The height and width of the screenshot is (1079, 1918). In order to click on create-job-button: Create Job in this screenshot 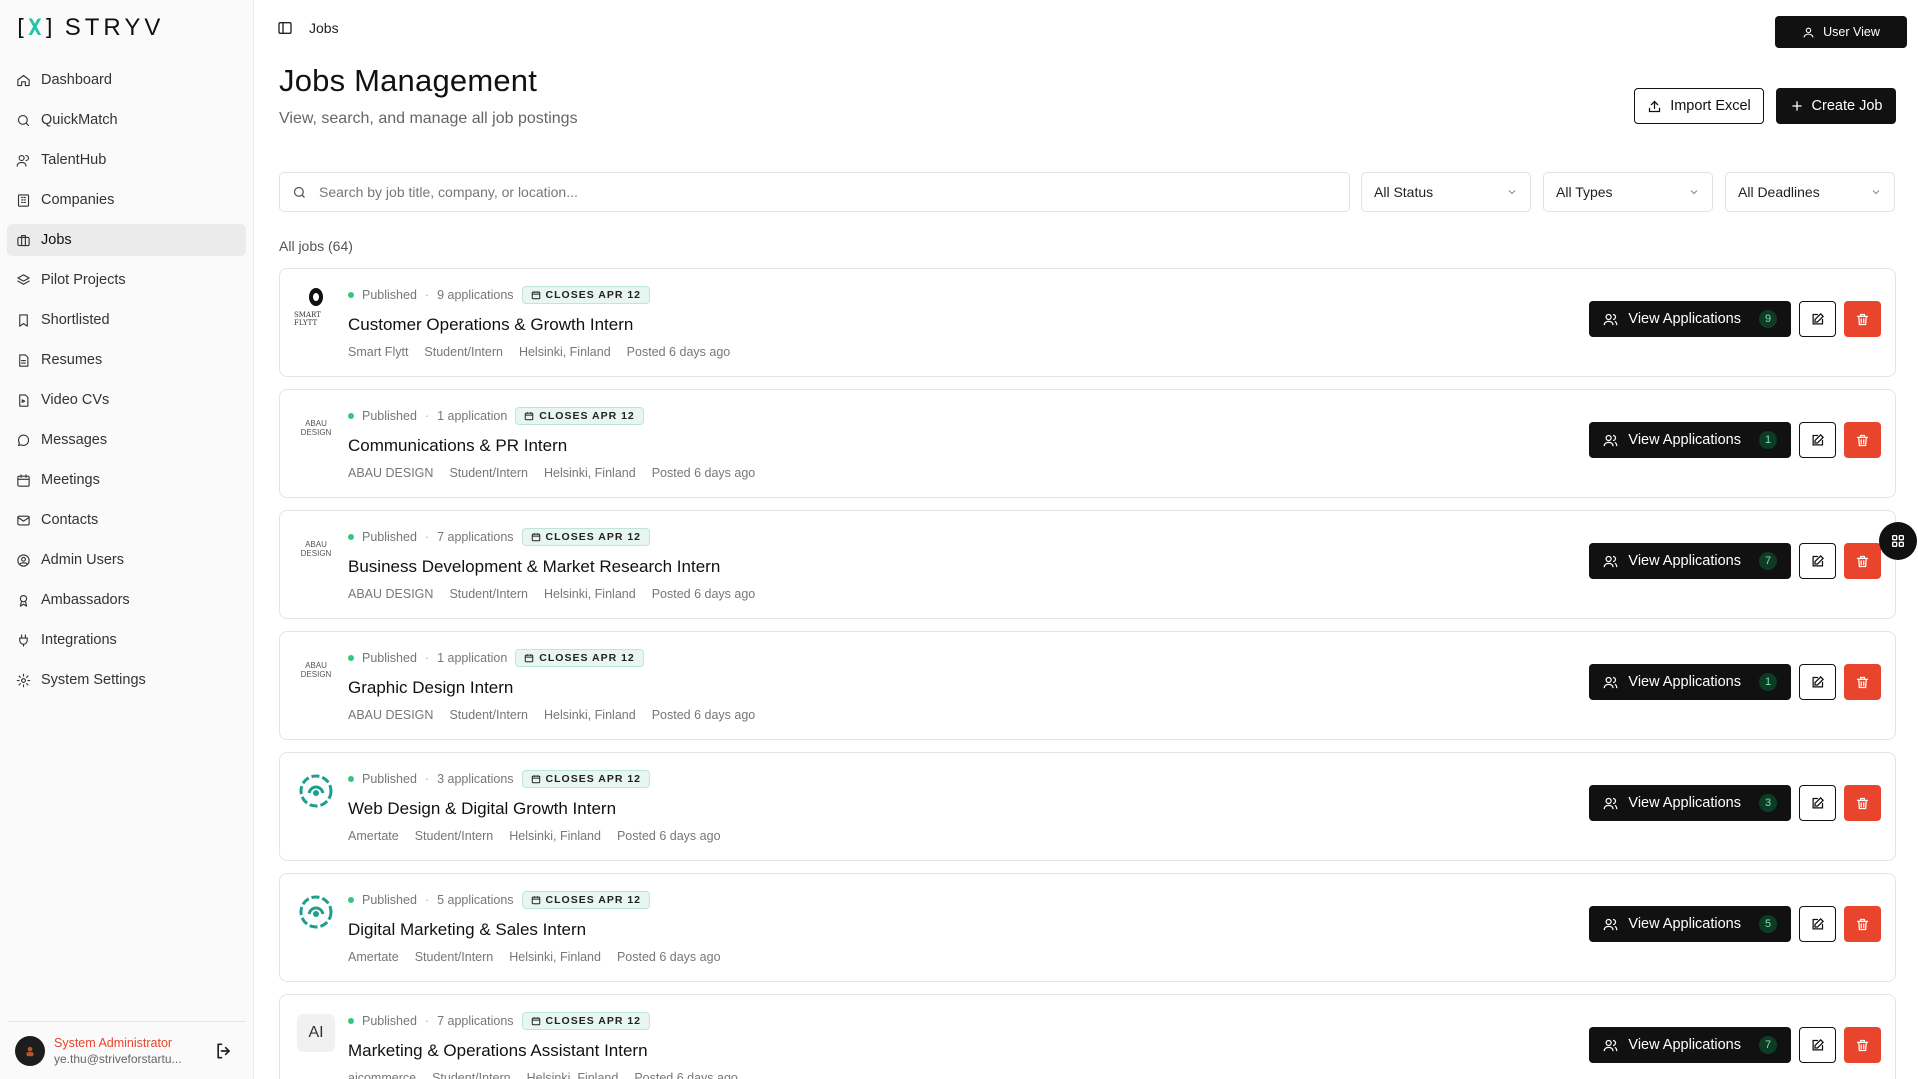, I will do `click(1836, 106)`.